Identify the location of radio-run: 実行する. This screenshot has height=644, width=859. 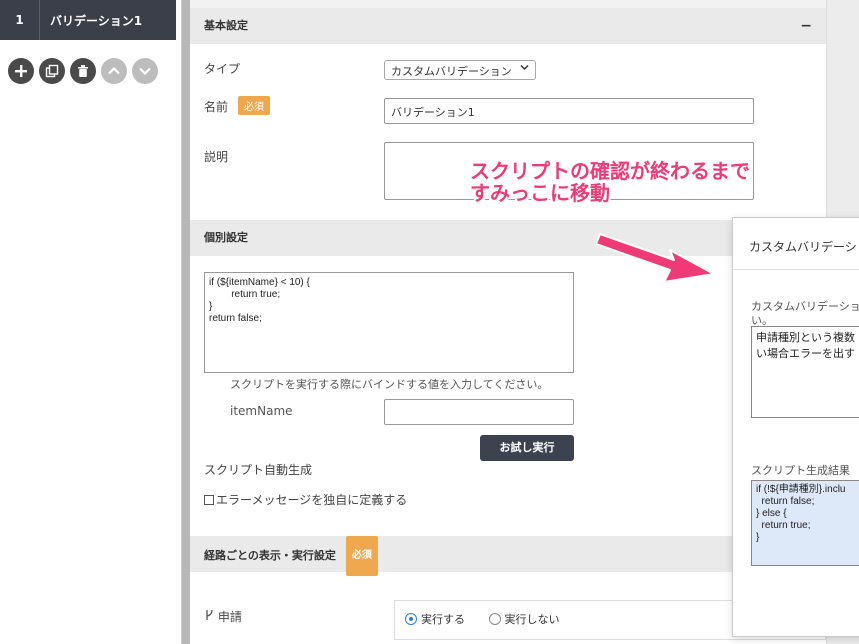
(435, 619).